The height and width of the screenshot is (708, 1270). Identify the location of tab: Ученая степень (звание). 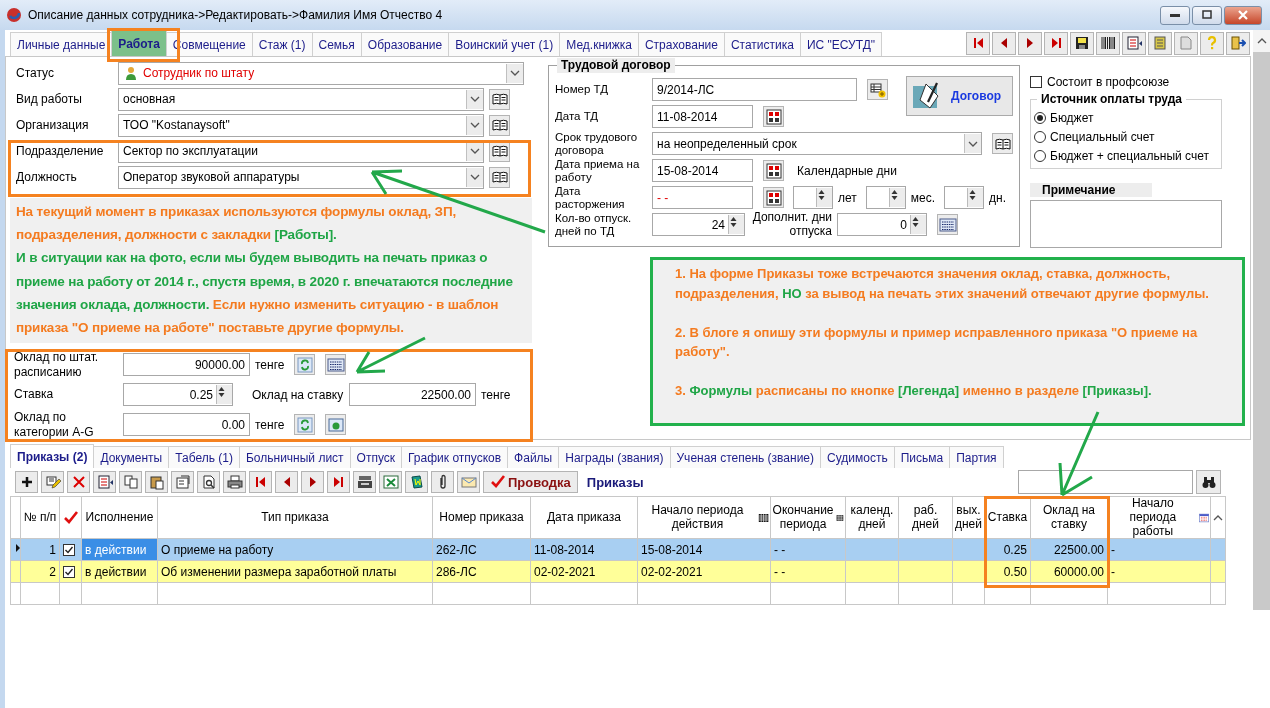
(745, 457).